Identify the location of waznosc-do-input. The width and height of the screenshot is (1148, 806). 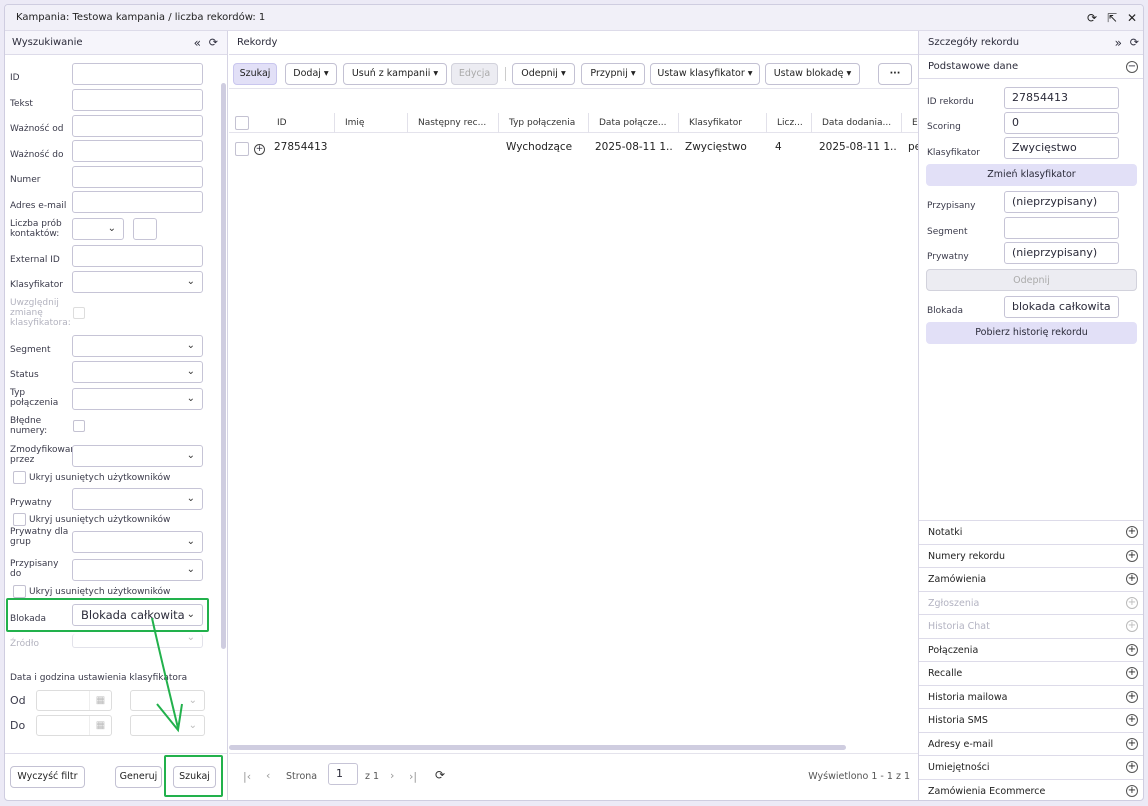
(137, 151).